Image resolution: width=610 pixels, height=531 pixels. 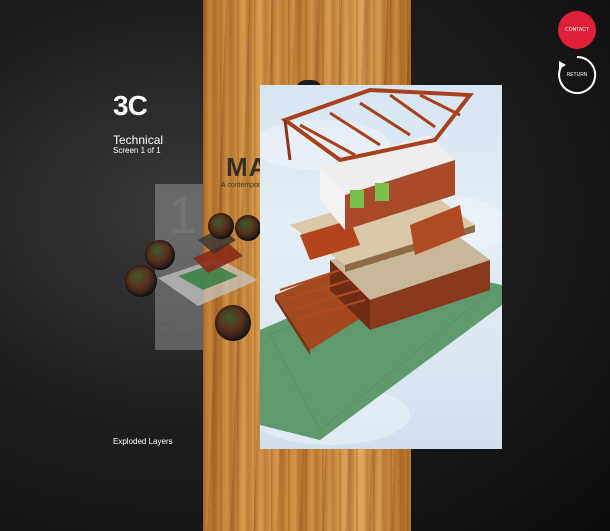 What do you see at coordinates (143, 441) in the screenshot?
I see `image-caption: Exploded Layers` at bounding box center [143, 441].